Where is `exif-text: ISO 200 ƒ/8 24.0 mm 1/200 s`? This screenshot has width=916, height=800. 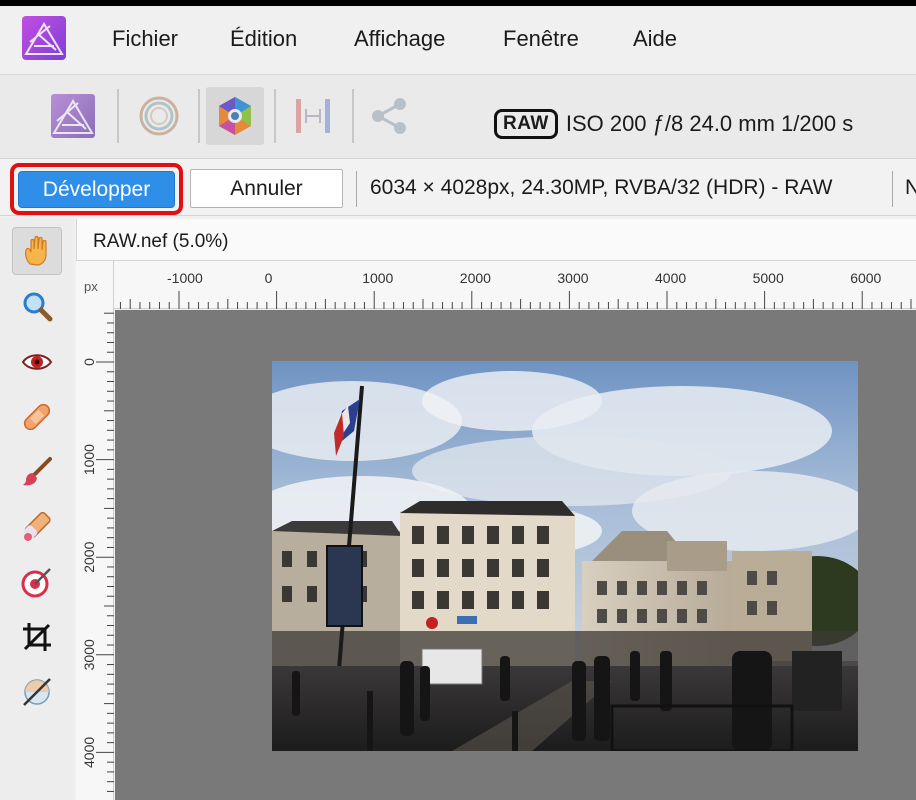
exif-text: ISO 200 ƒ/8 24.0 mm 1/200 s is located at coordinates (709, 123).